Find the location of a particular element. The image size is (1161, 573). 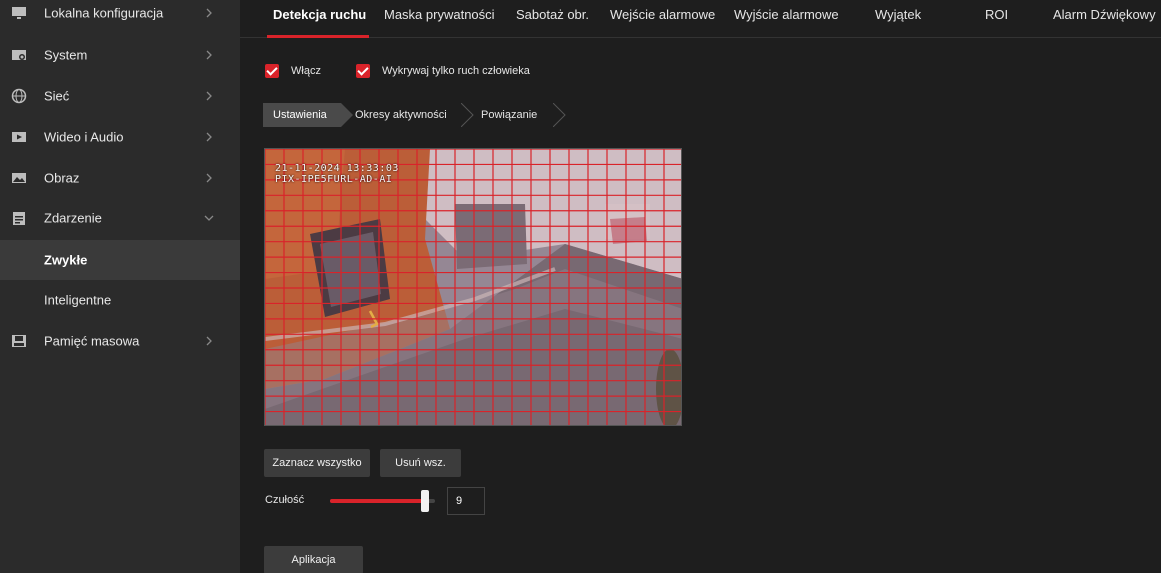

human-only-label: Wykrywaj tylko ruch człowieka is located at coordinates (456, 71).